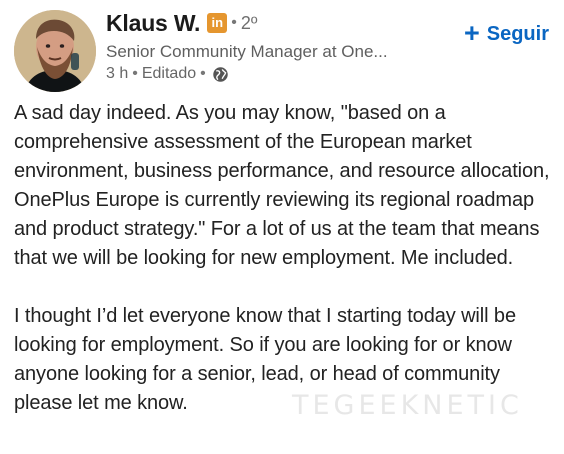 The width and height of the screenshot is (564, 454). Describe the element at coordinates (471, 32) in the screenshot. I see `plus-icon: +` at that location.